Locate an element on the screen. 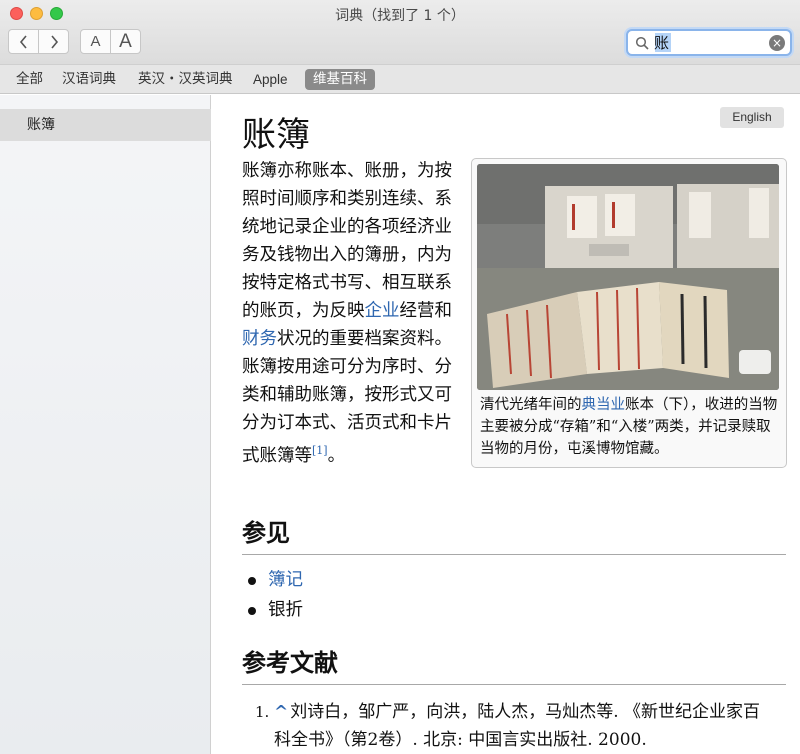  back-button is located at coordinates (23, 41).